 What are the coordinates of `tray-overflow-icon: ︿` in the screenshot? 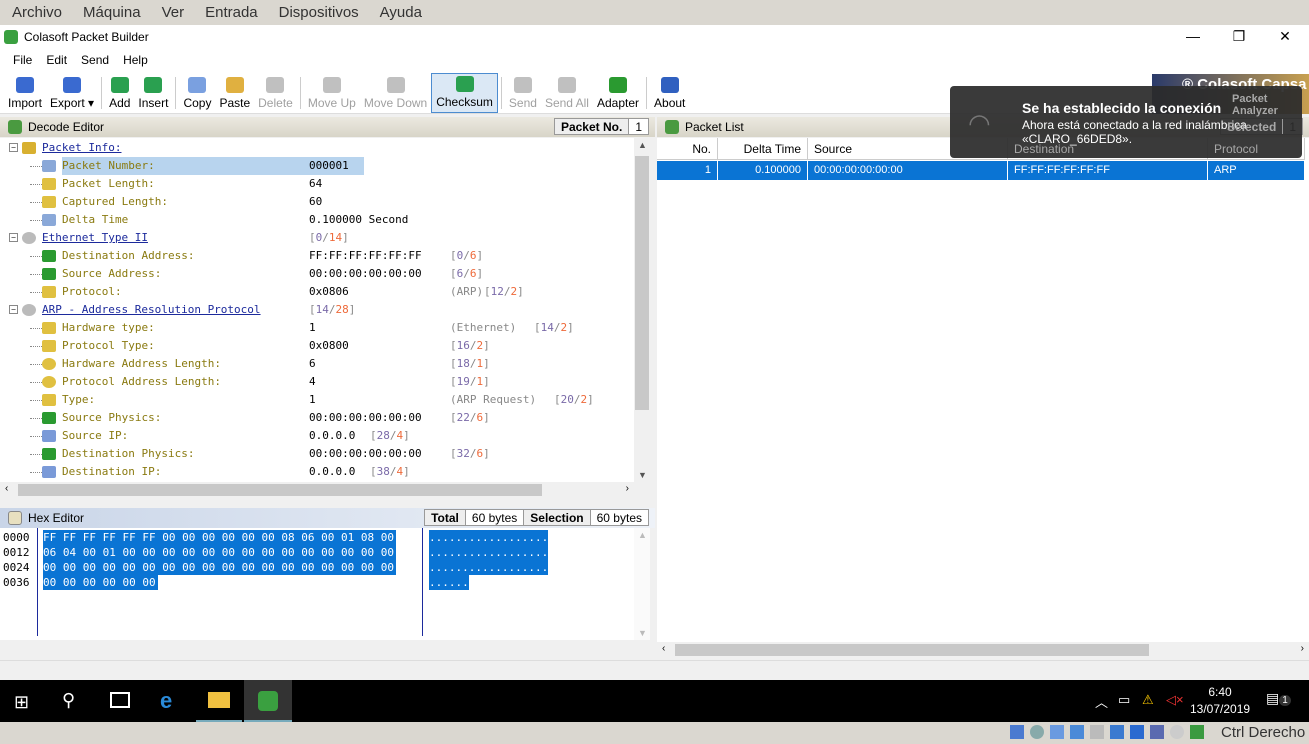 It's located at (1101, 701).